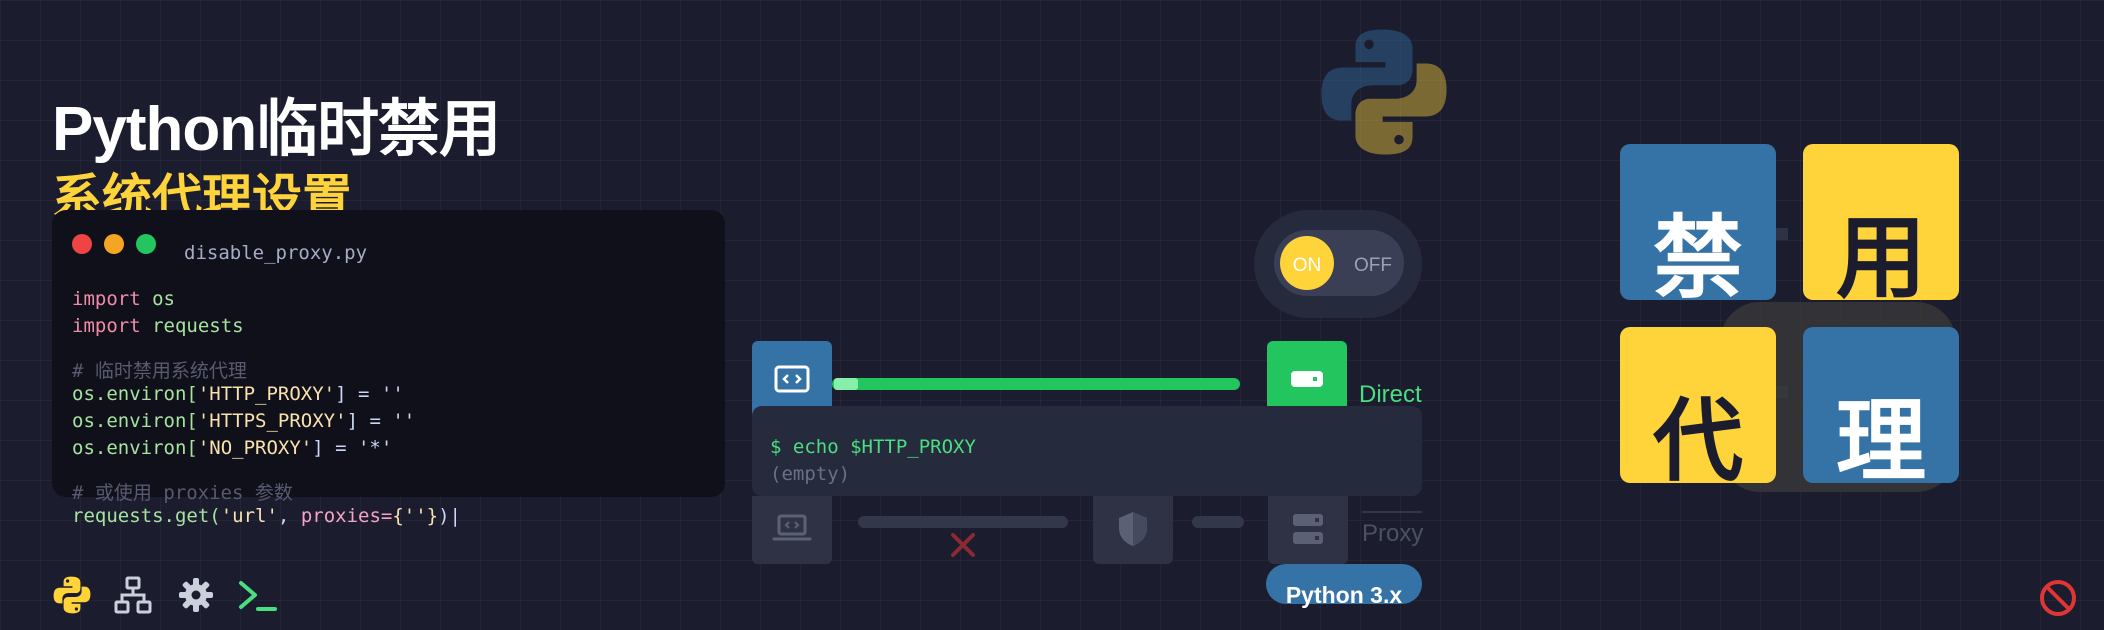 This screenshot has height=630, width=2104. Describe the element at coordinates (159, 371) in the screenshot. I see `code-comment: # 临时禁用系统代理` at that location.